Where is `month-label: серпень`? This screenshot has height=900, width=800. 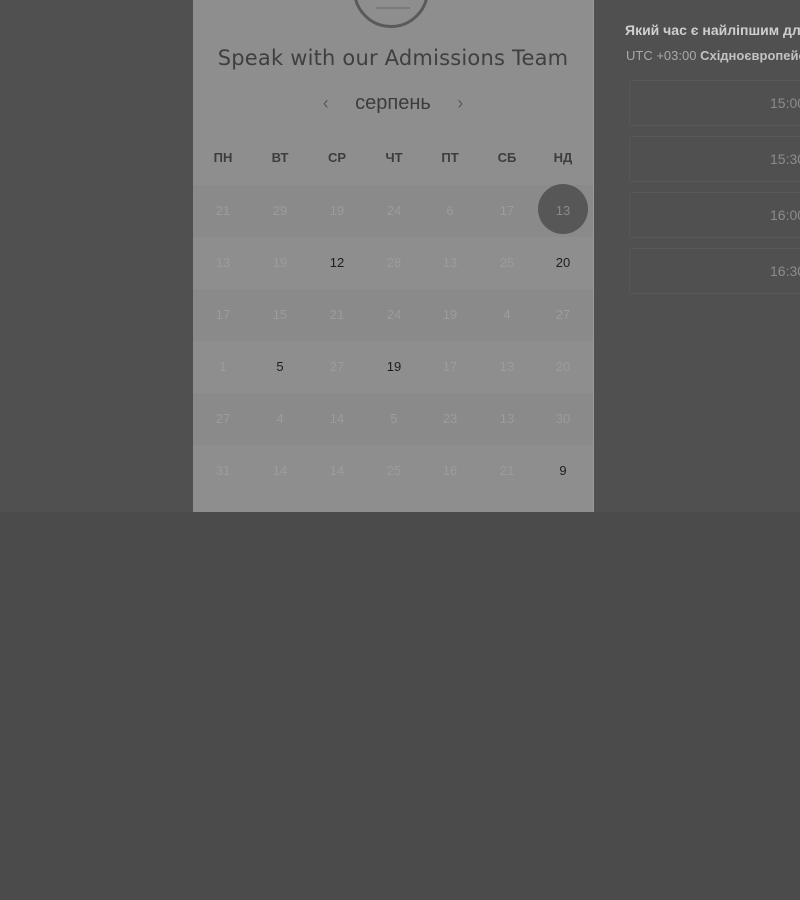
month-label: серпень is located at coordinates (393, 103).